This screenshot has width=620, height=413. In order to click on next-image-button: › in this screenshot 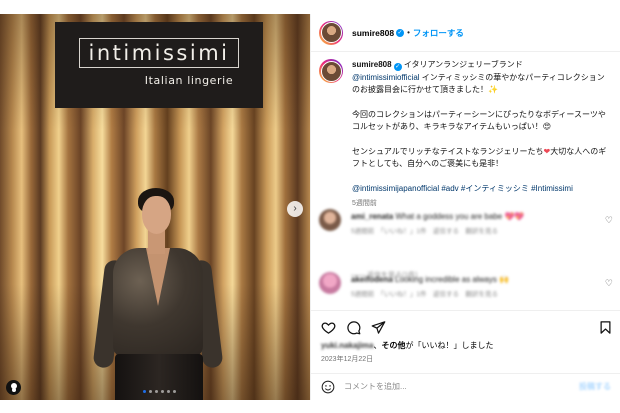, I will do `click(295, 209)`.